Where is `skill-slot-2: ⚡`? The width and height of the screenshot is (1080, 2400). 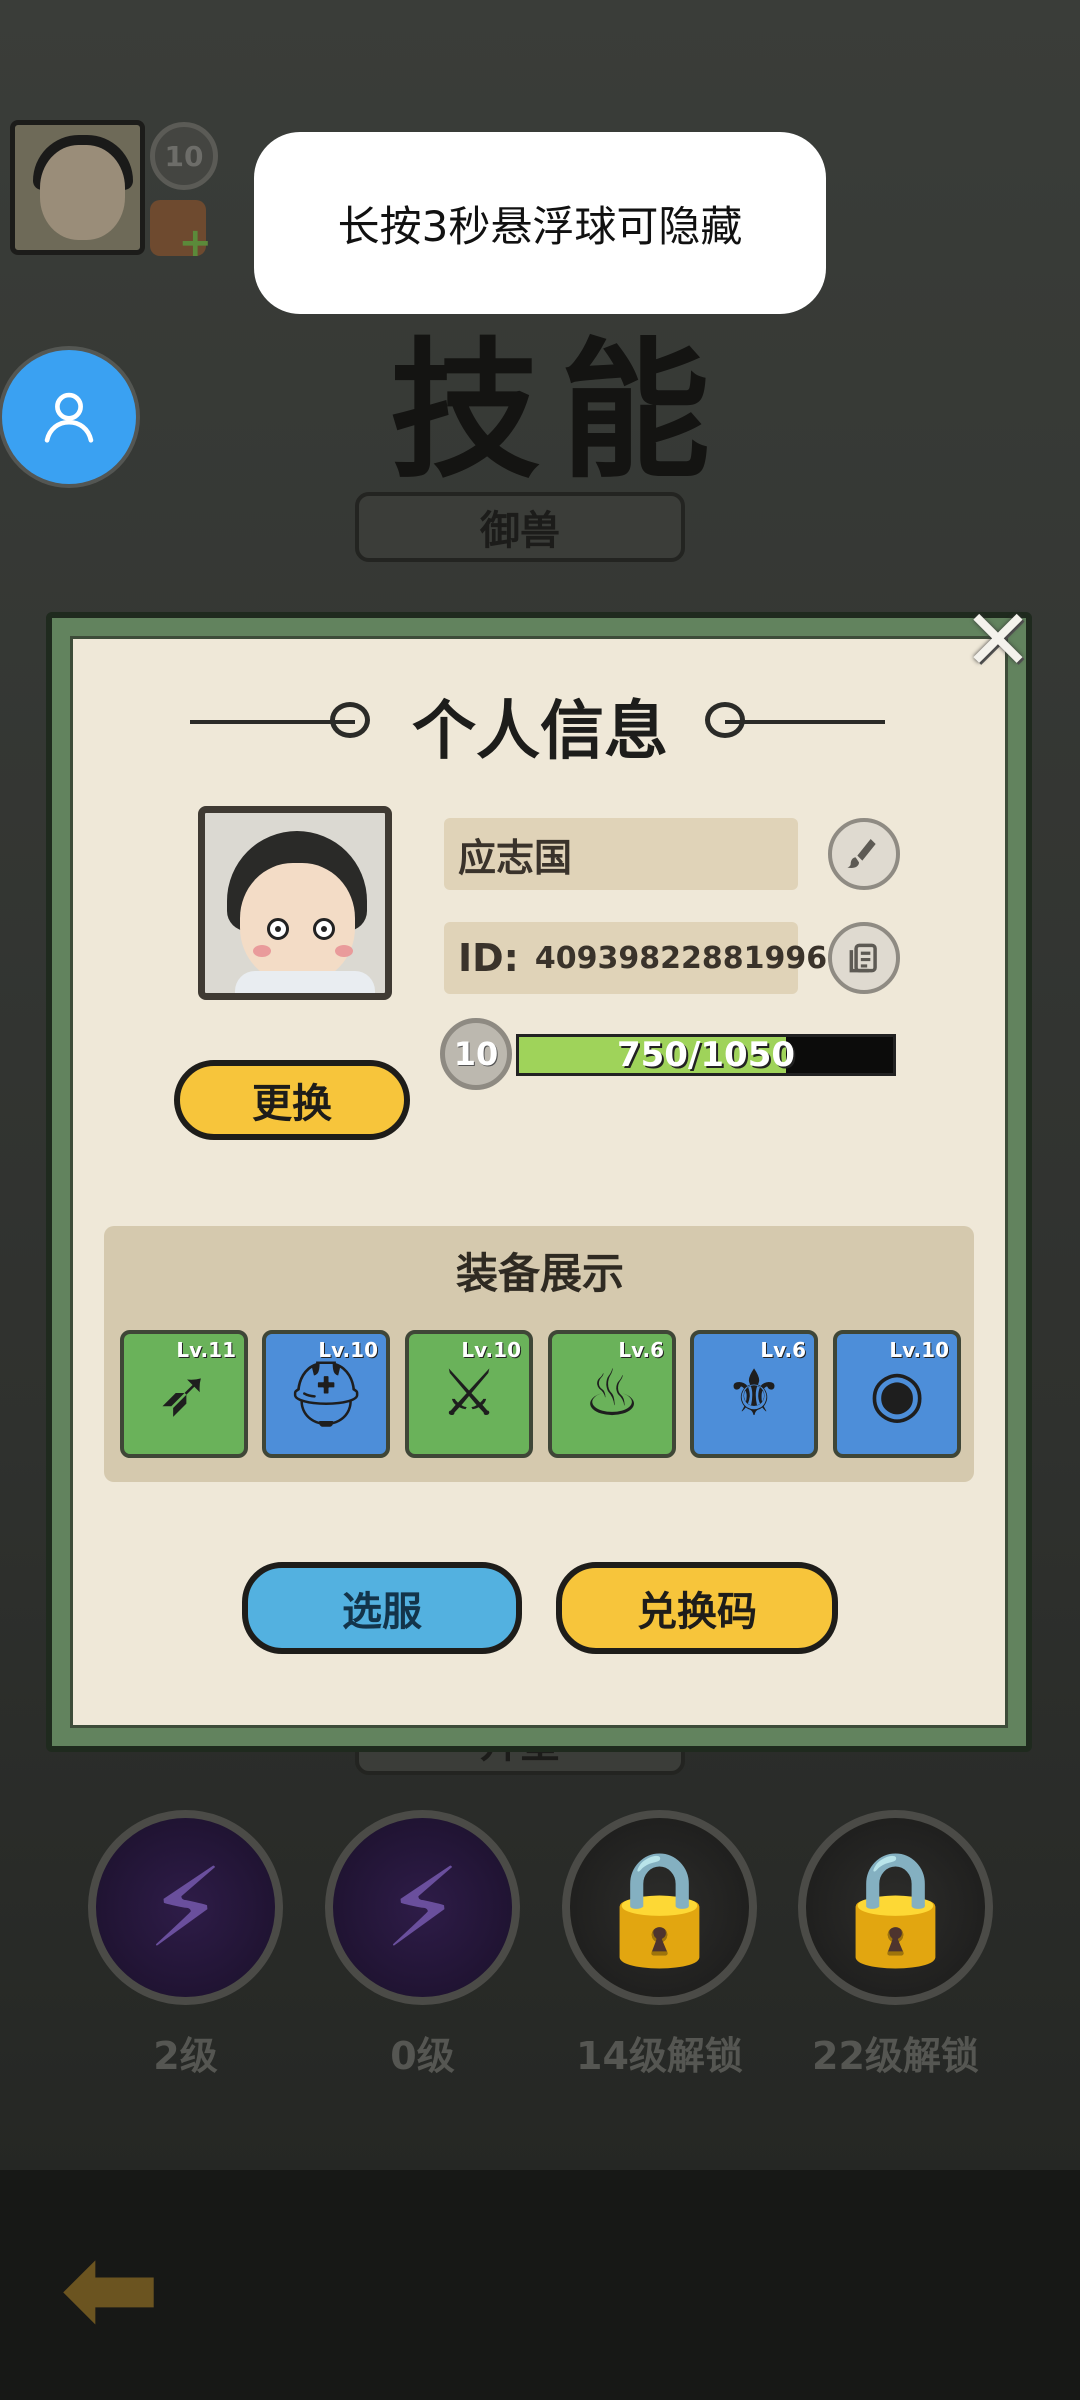 skill-slot-2: ⚡ is located at coordinates (422, 1907).